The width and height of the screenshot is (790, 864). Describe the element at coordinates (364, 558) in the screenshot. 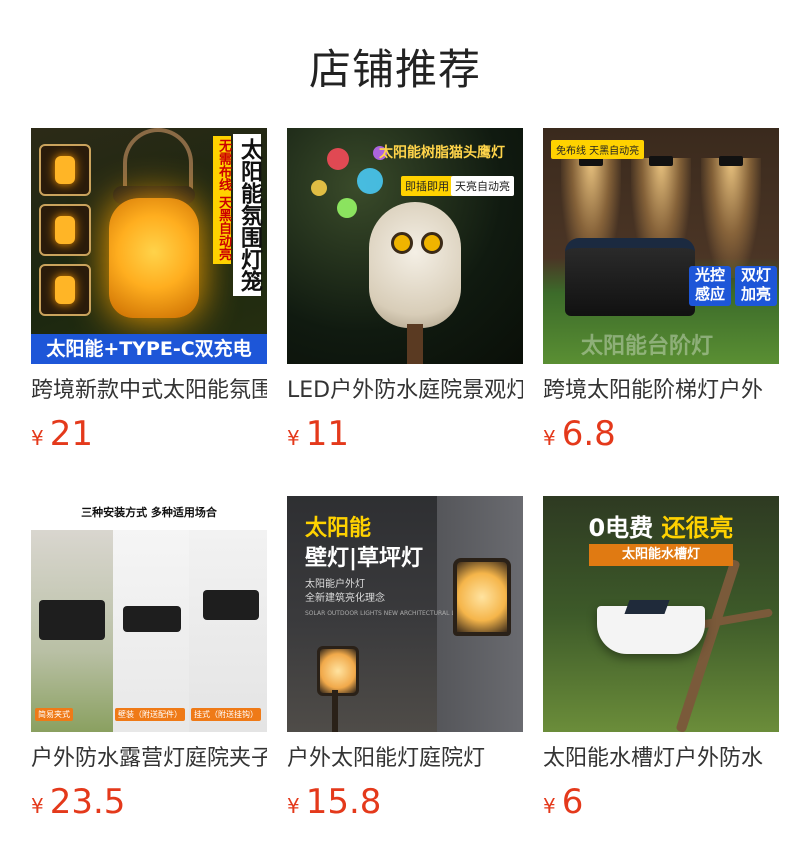

I see `image-subheadline: 壁灯|草坪灯` at that location.